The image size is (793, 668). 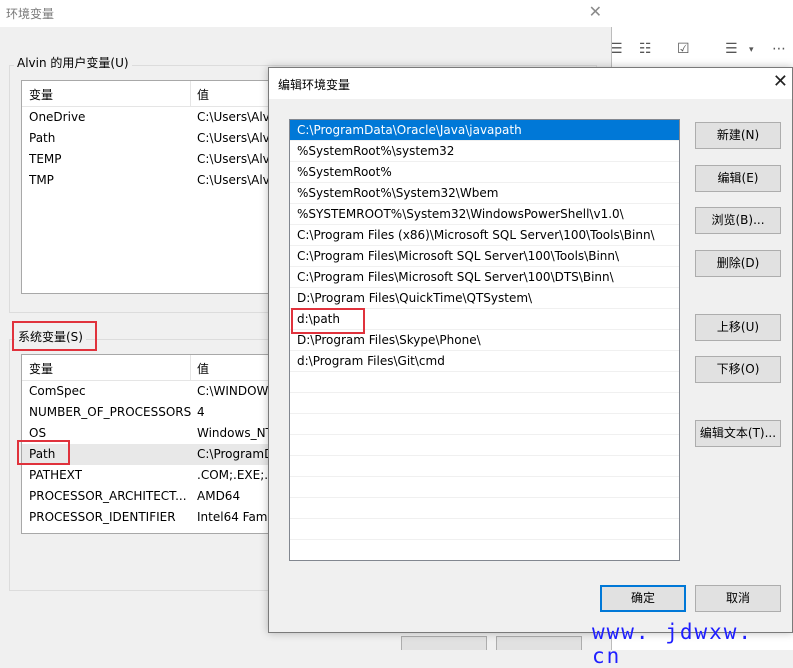 I want to click on table-row: PROCESSOR_IDENTIFIER Intel64 Famil, so click(x=151, y=517).